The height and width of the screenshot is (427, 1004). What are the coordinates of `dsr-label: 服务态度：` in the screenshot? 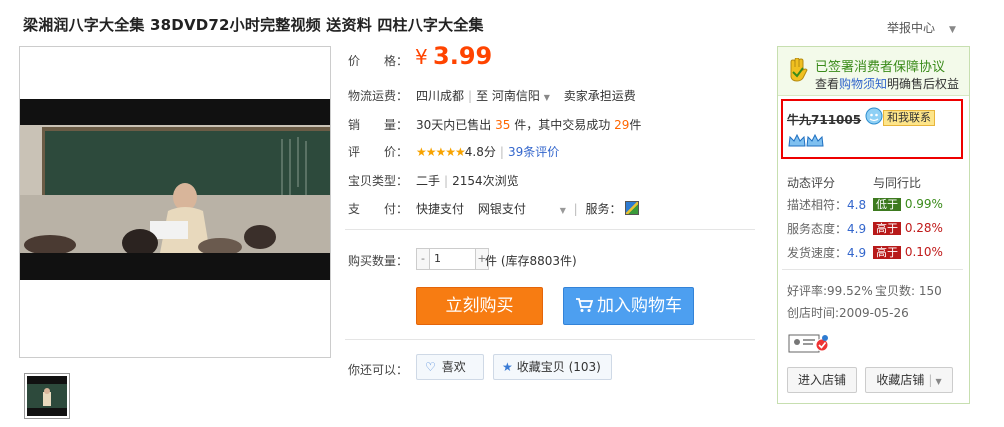 It's located at (817, 229).